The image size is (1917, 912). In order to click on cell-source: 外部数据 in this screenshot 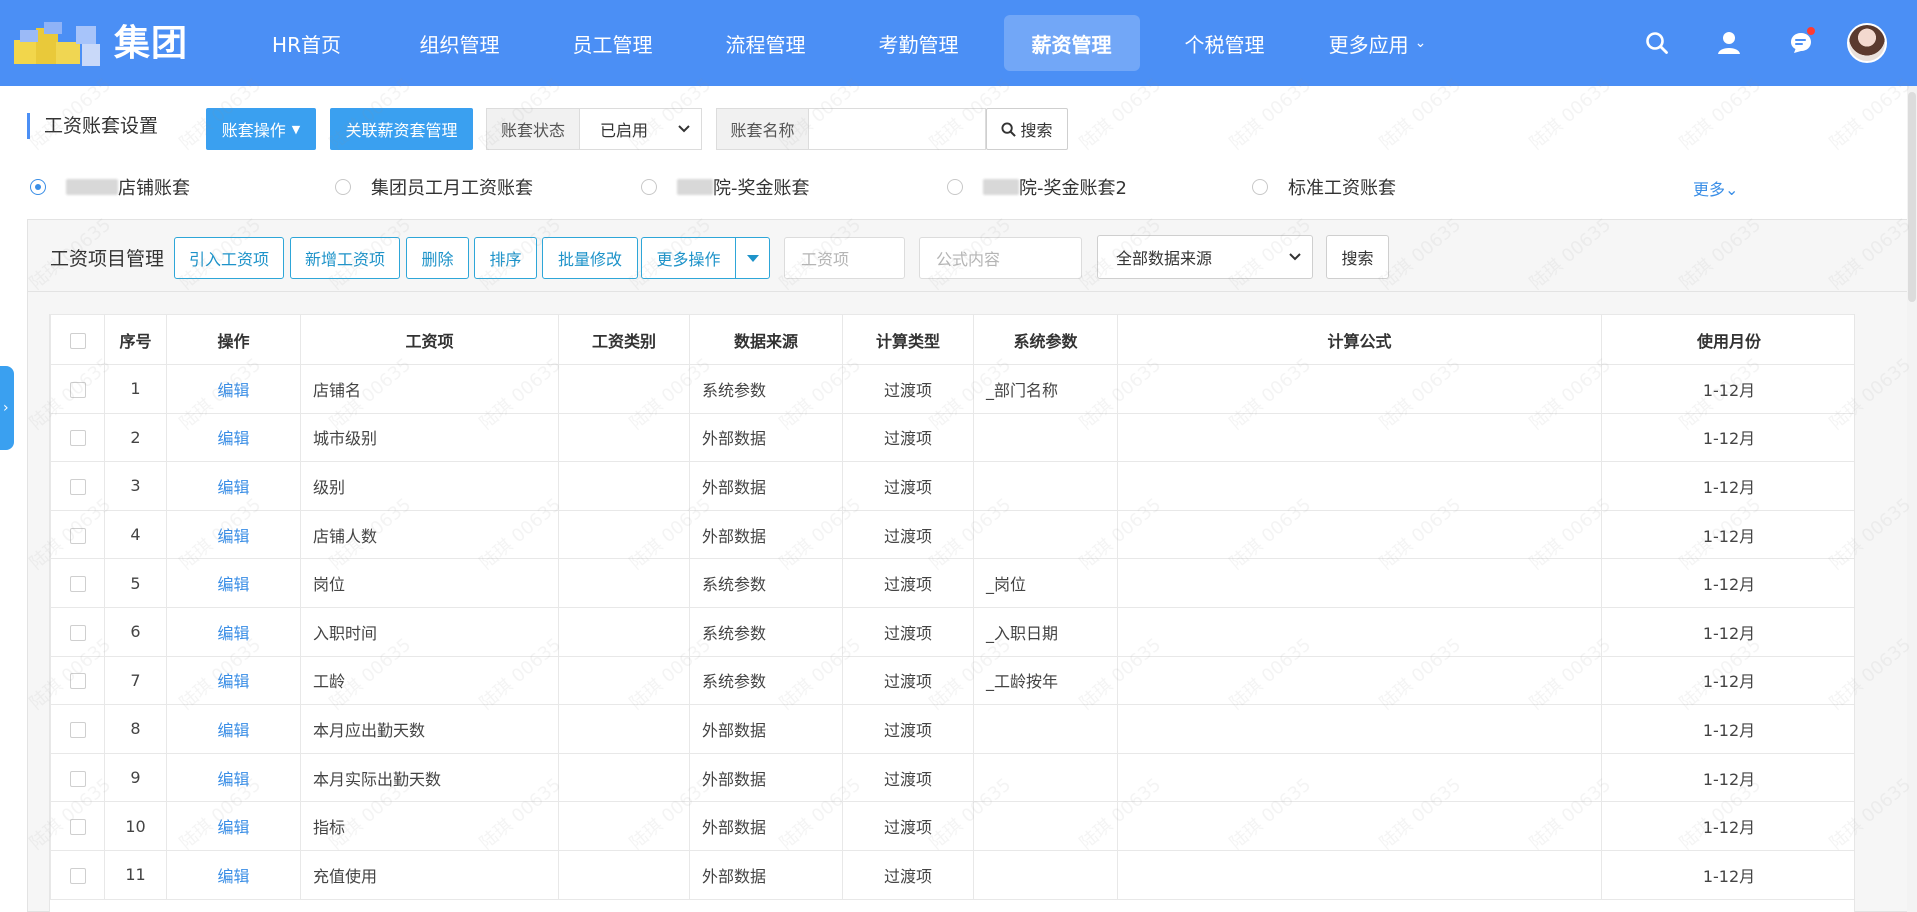, I will do `click(766, 777)`.